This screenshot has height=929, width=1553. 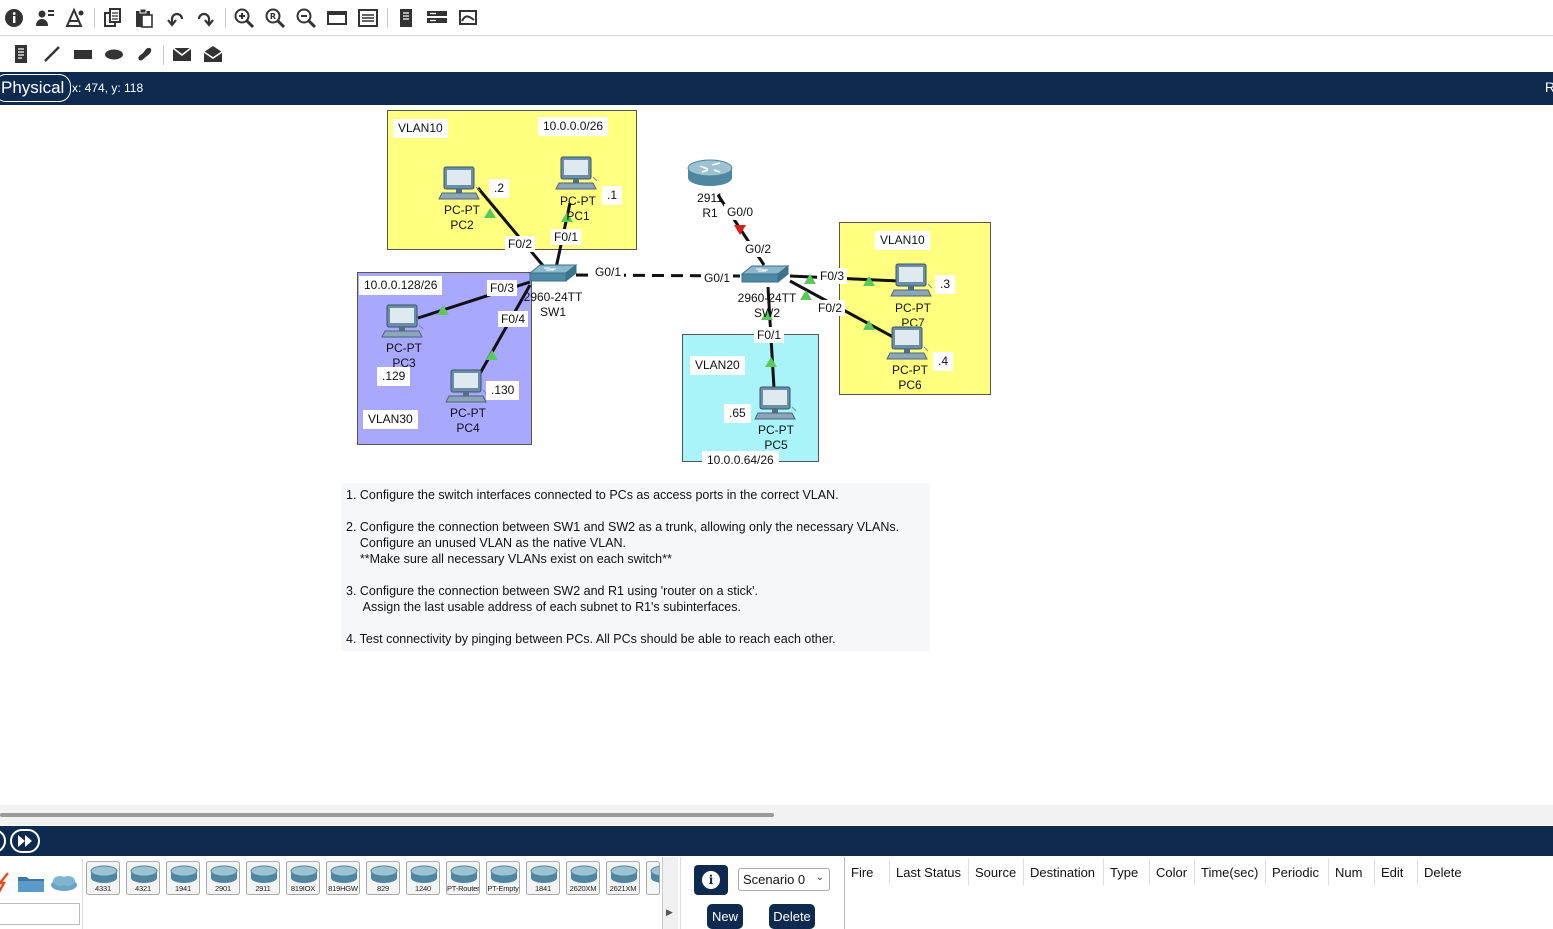 I want to click on ip-pc6-label: .4, so click(x=943, y=361).